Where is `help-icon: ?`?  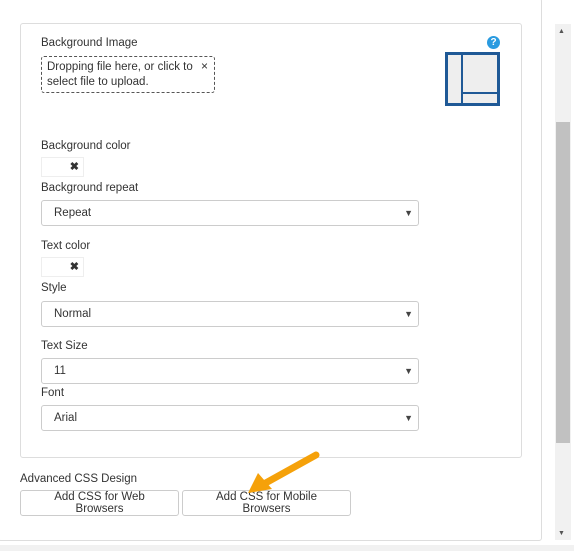
help-icon: ? is located at coordinates (493, 42).